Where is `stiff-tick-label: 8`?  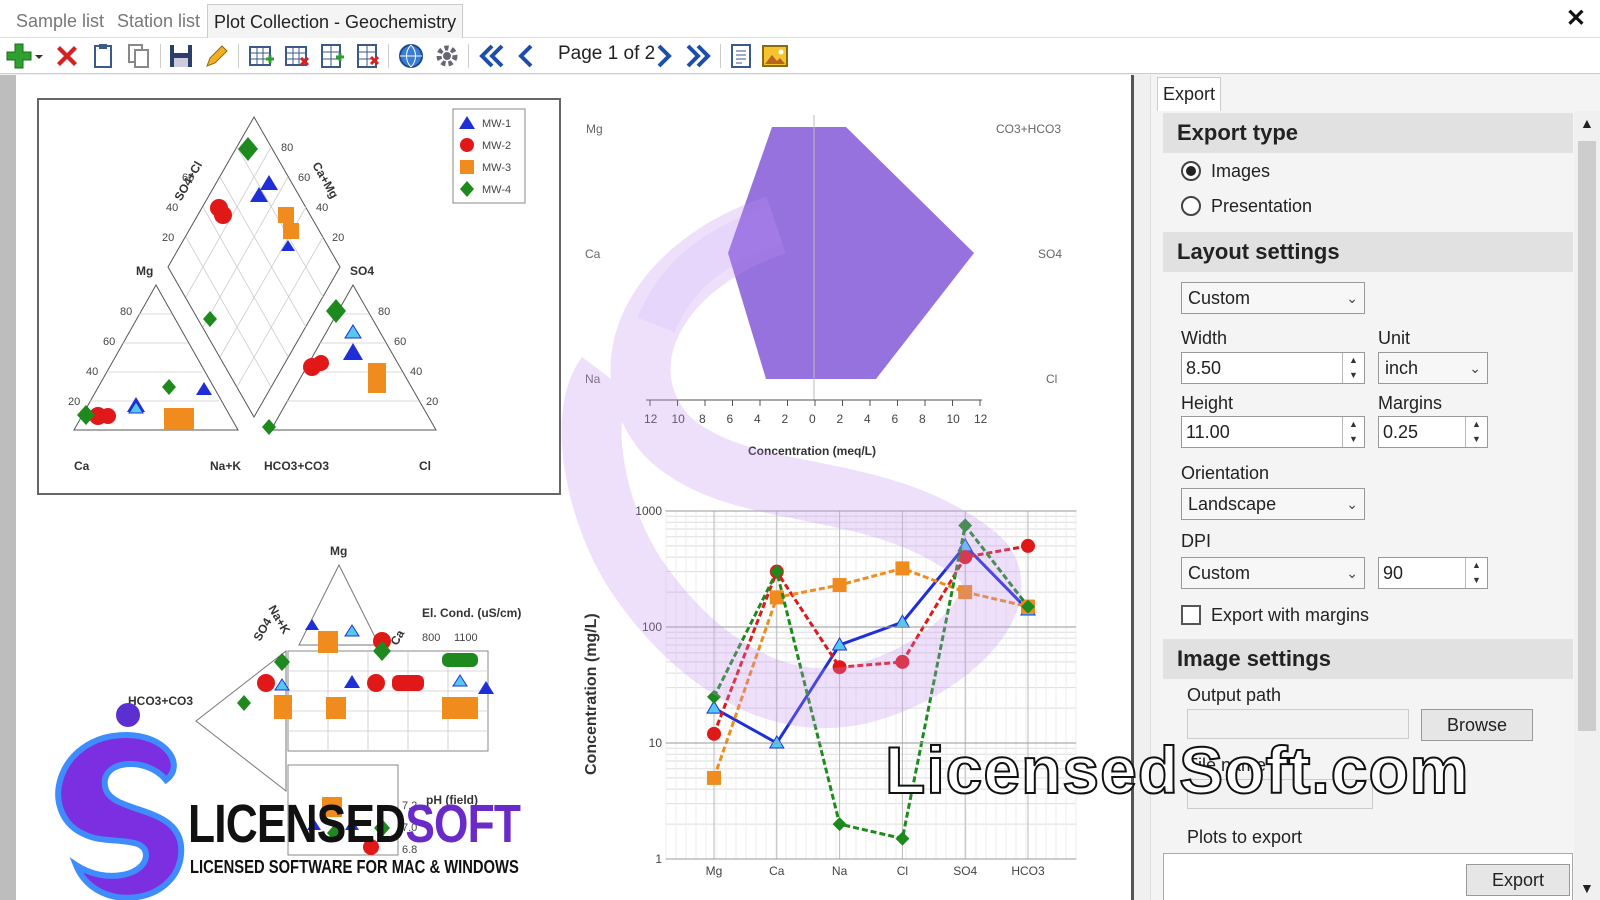
stiff-tick-label: 8 is located at coordinates (702, 419).